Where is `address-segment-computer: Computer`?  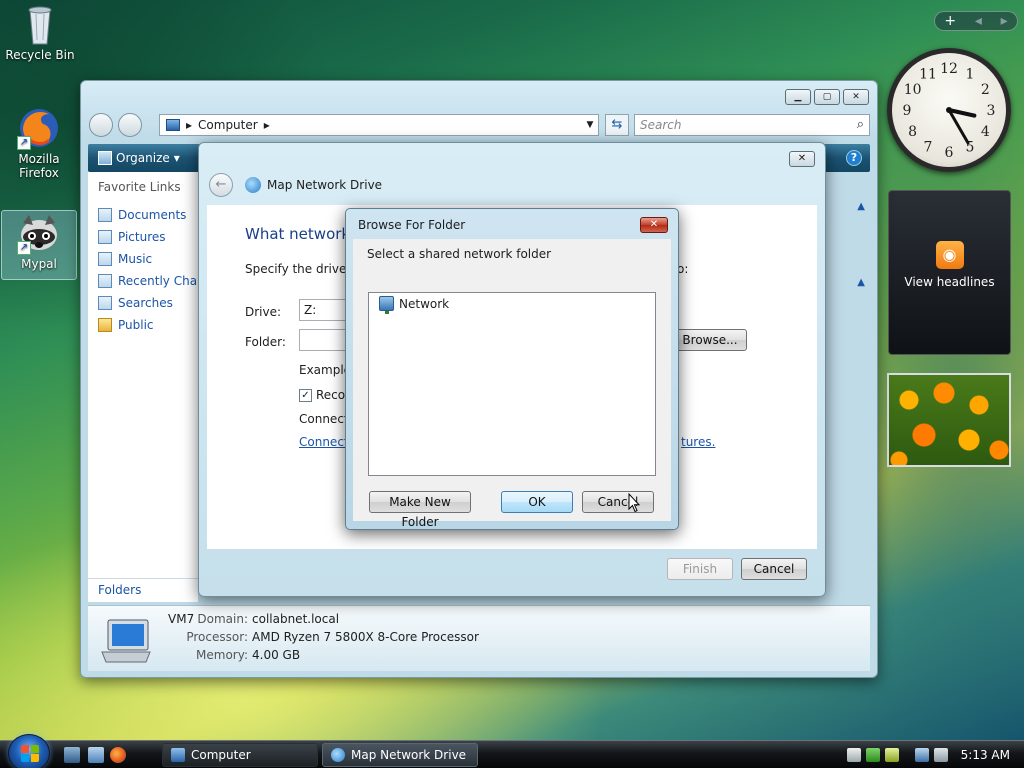
address-segment-computer: Computer is located at coordinates (228, 125).